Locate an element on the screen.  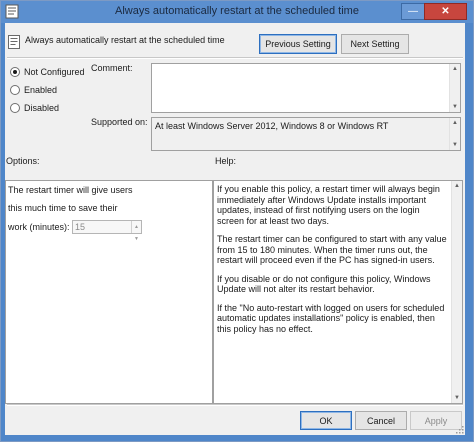
radio-not-configured-circle is located at coordinates (15, 72).